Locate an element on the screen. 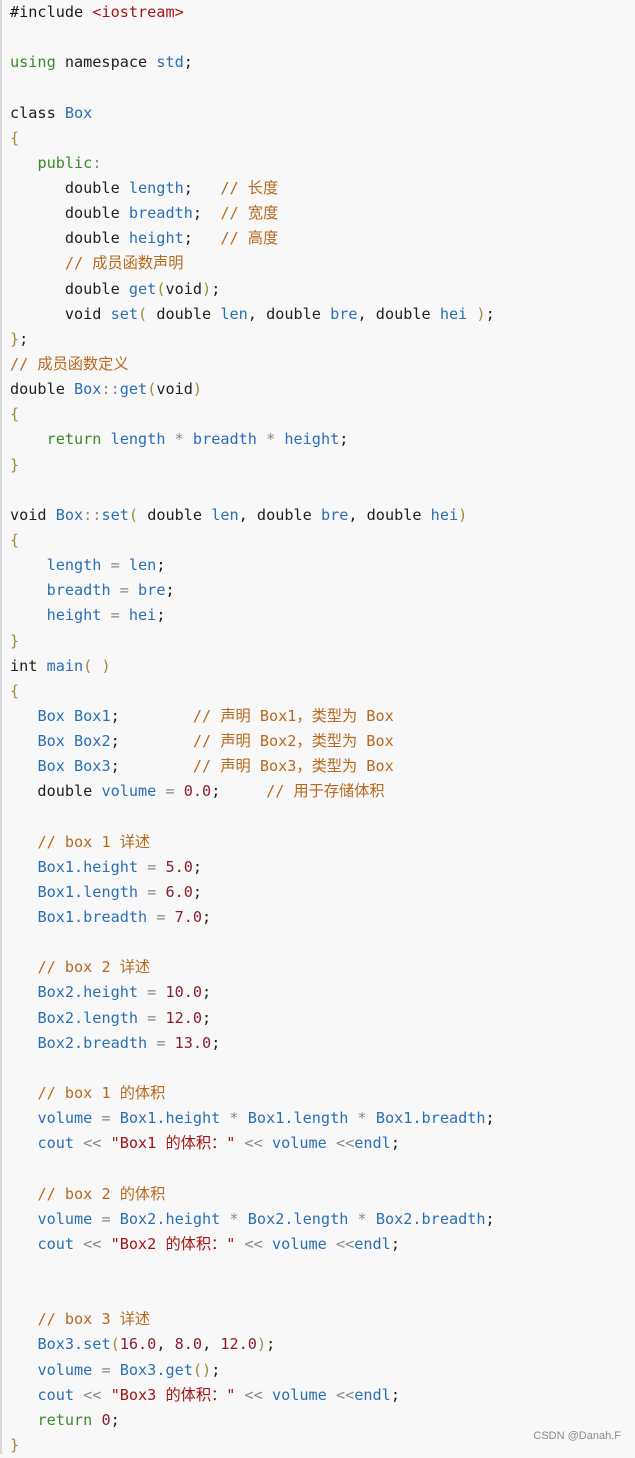 This screenshot has height=1458, width=635. code-token: { is located at coordinates (15, 690).